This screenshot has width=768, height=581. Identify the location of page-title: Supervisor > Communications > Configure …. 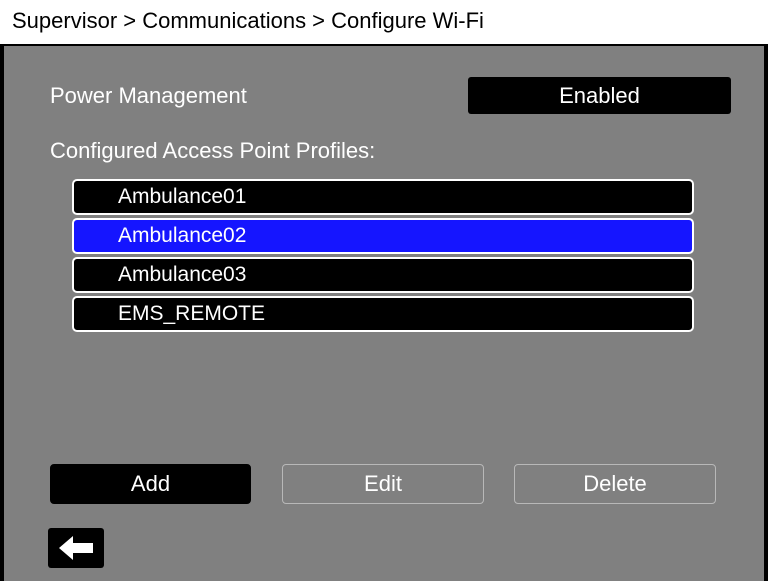
(248, 20).